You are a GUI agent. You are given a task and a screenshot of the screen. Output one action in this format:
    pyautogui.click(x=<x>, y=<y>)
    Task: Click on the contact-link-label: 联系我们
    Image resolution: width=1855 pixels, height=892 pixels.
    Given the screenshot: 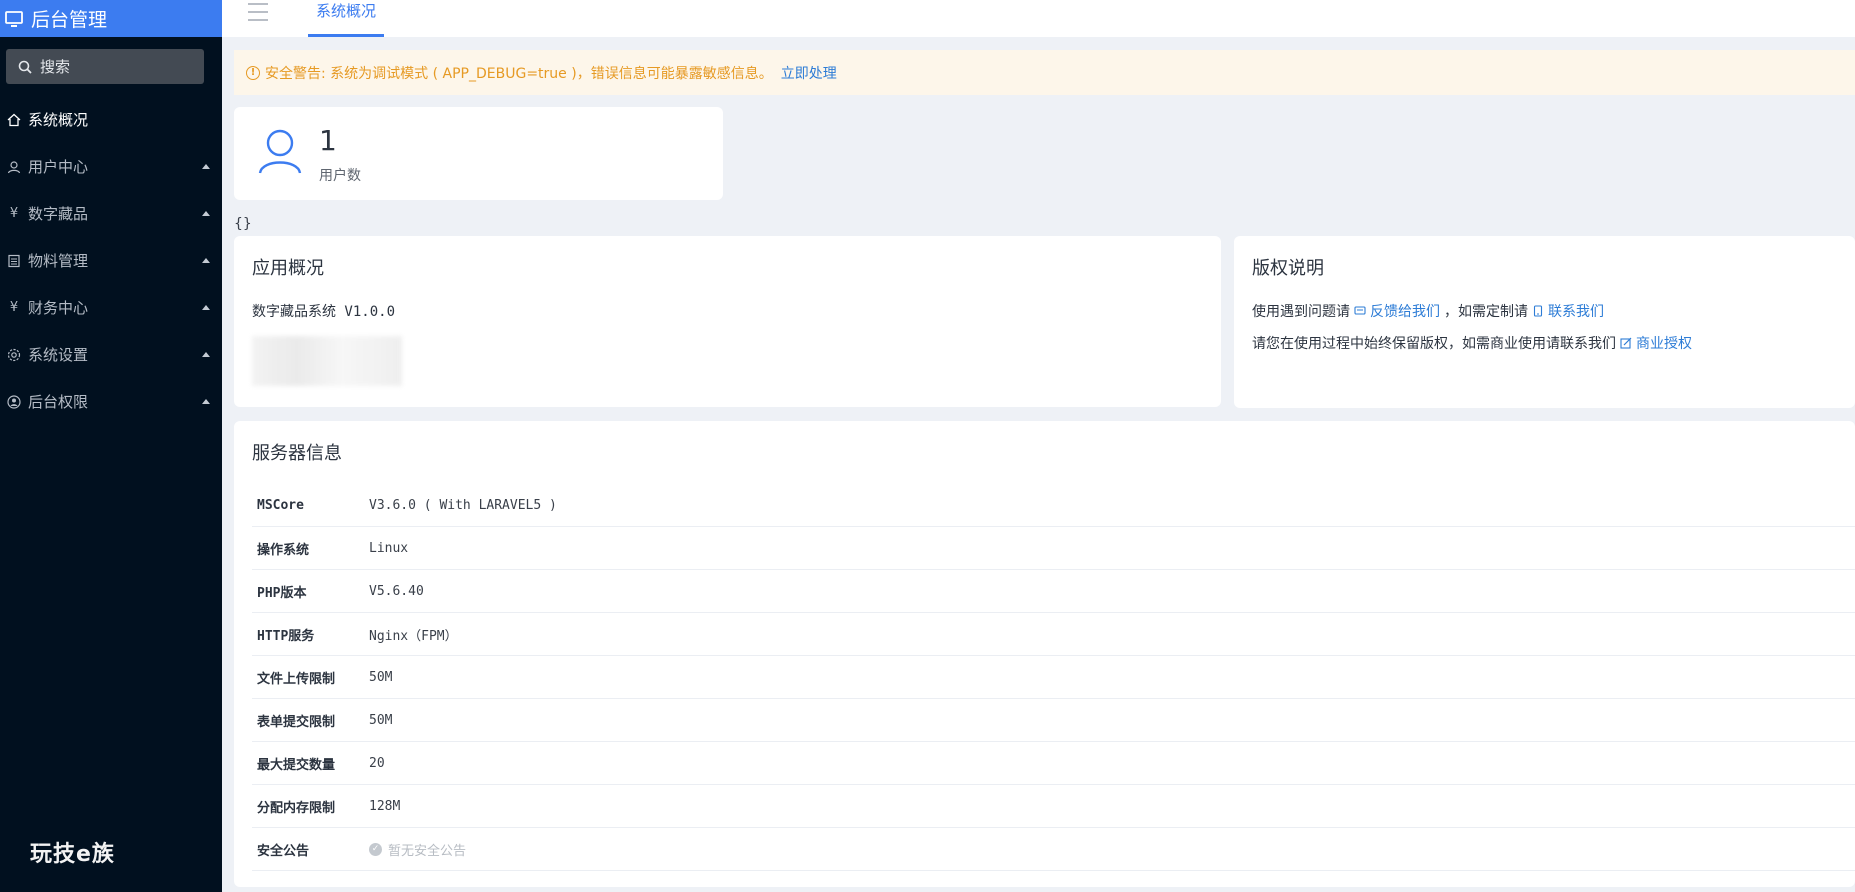 What is the action you would take?
    pyautogui.click(x=1576, y=312)
    